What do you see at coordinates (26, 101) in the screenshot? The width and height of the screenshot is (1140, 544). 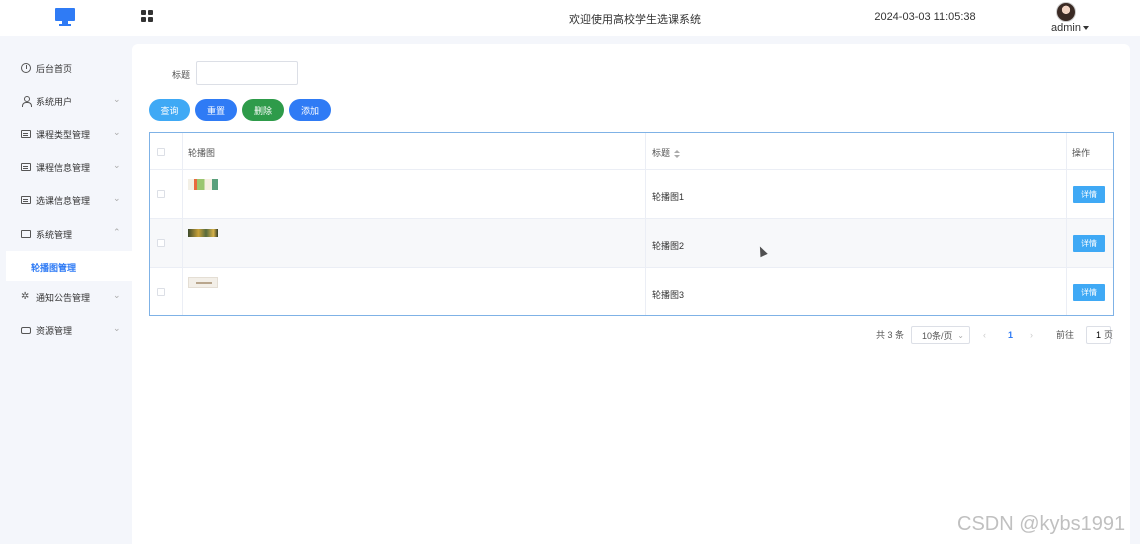 I see `user-icon` at bounding box center [26, 101].